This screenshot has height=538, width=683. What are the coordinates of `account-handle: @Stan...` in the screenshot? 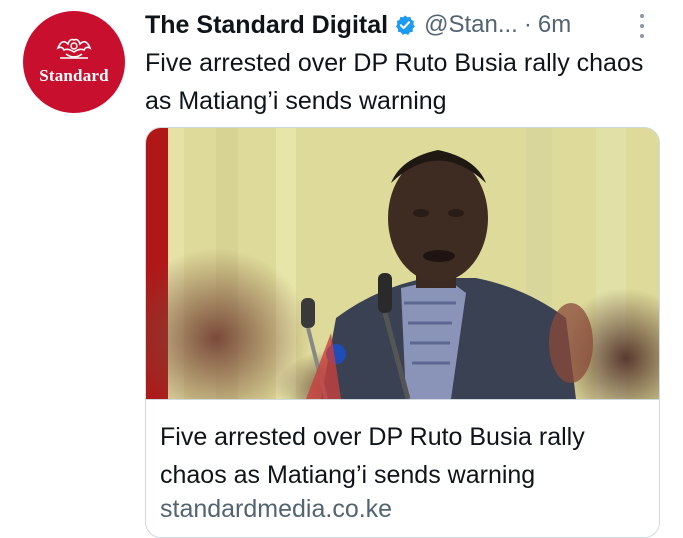 It's located at (471, 25).